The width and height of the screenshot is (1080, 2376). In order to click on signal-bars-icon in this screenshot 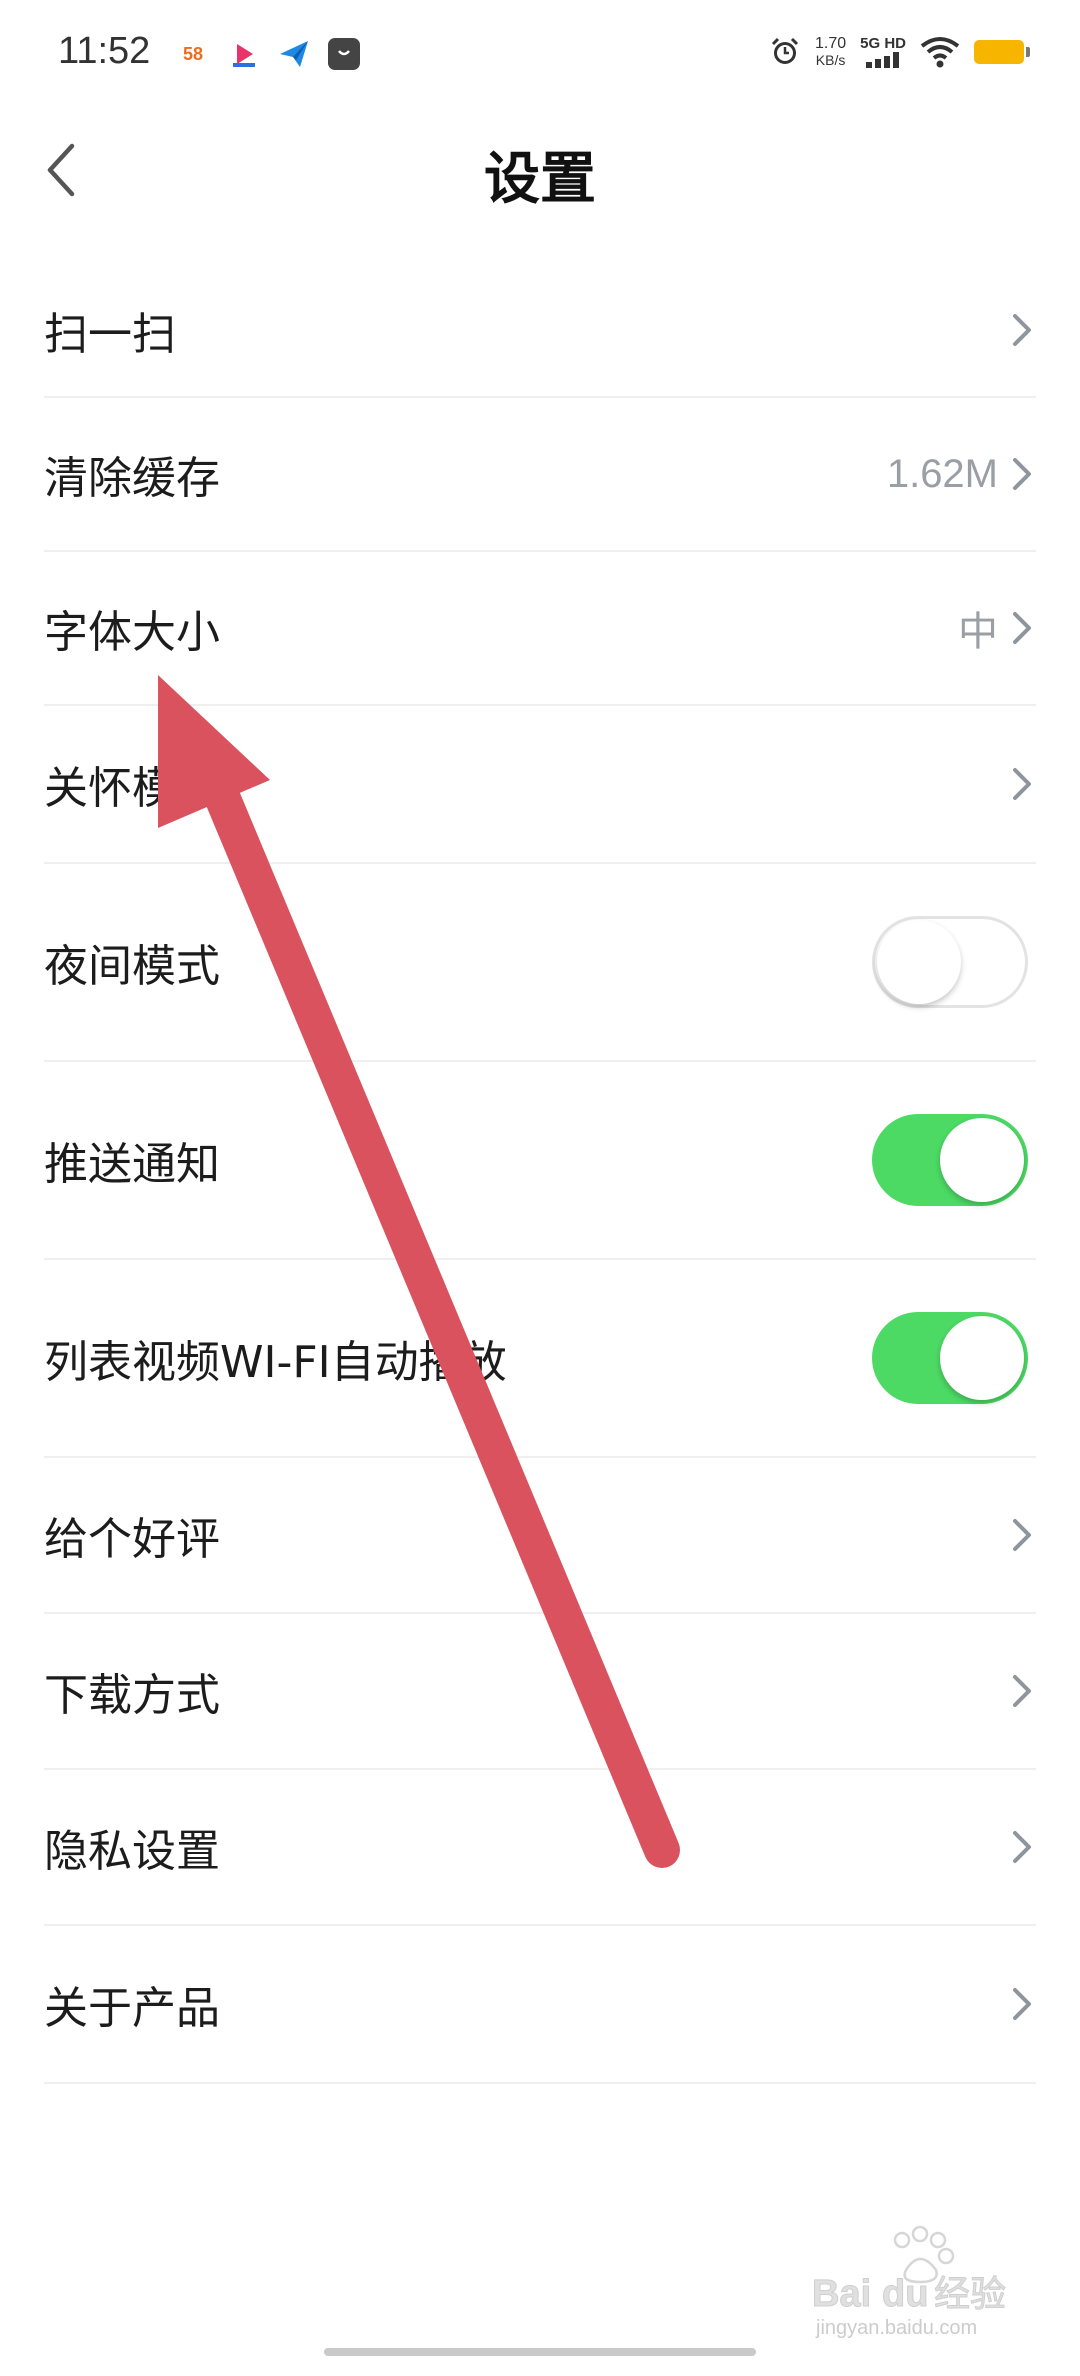, I will do `click(883, 60)`.